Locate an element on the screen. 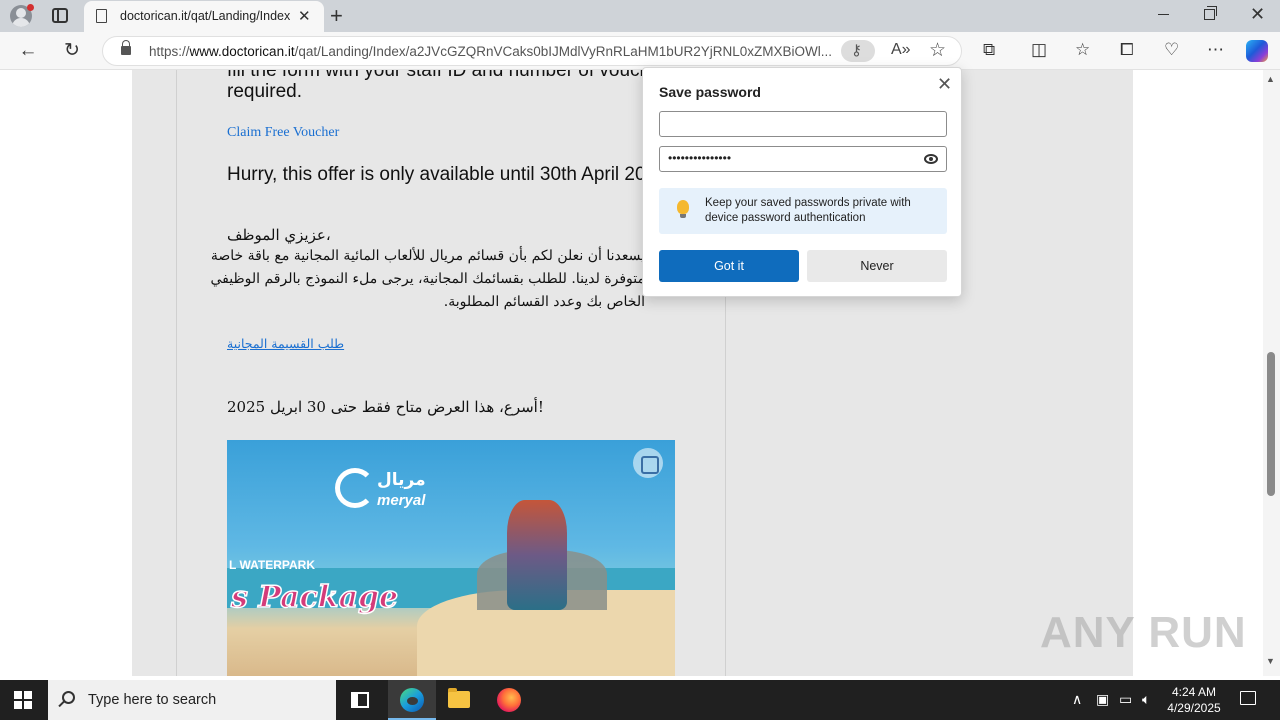 The width and height of the screenshot is (1280, 720). edge-taskbar-button is located at coordinates (412, 700).